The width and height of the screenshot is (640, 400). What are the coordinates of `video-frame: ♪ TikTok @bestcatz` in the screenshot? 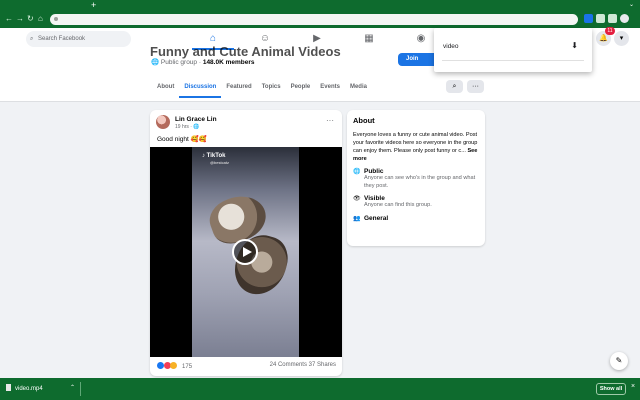 It's located at (245, 252).